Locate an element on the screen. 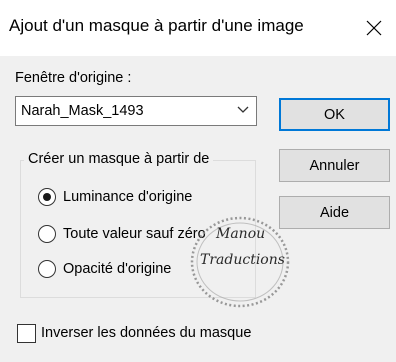  close-icon is located at coordinates (374, 28).